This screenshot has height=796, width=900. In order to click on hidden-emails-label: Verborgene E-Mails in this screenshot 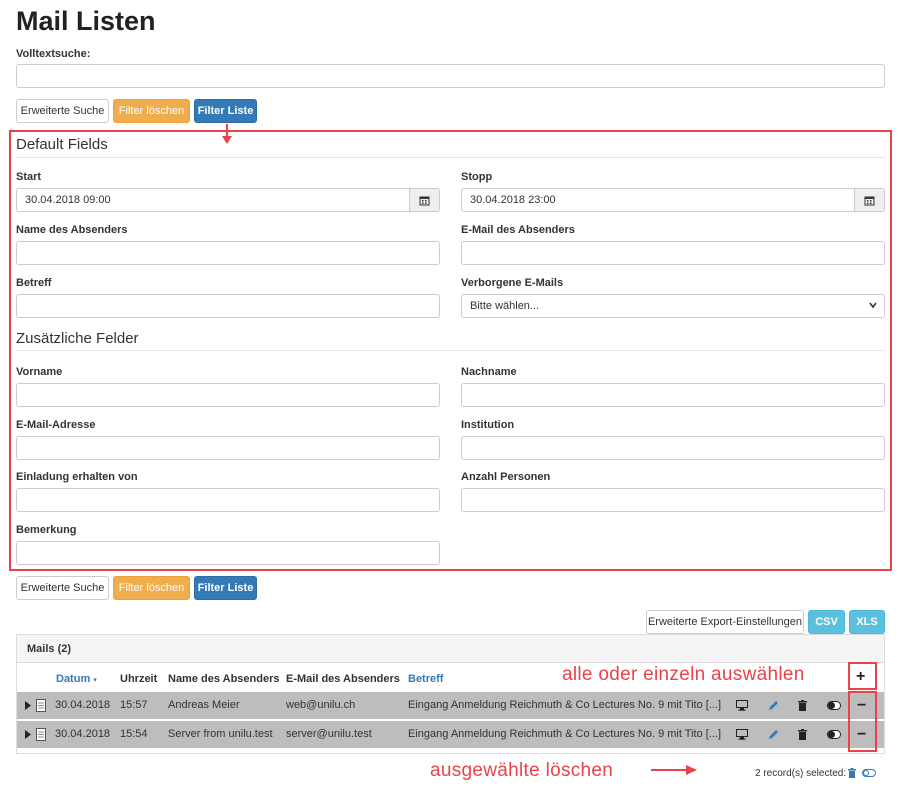, I will do `click(512, 283)`.